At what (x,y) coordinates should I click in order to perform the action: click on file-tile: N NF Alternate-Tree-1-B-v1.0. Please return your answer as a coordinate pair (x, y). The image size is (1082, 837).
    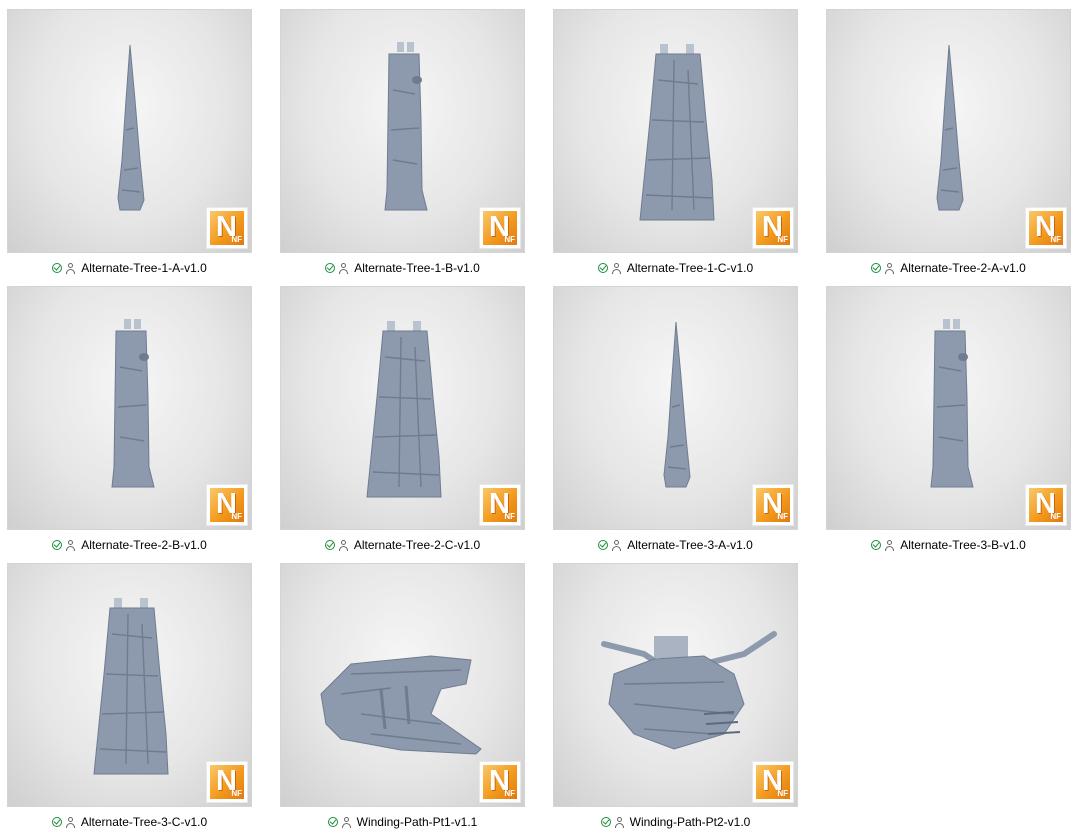
    Looking at the image, I should click on (405, 146).